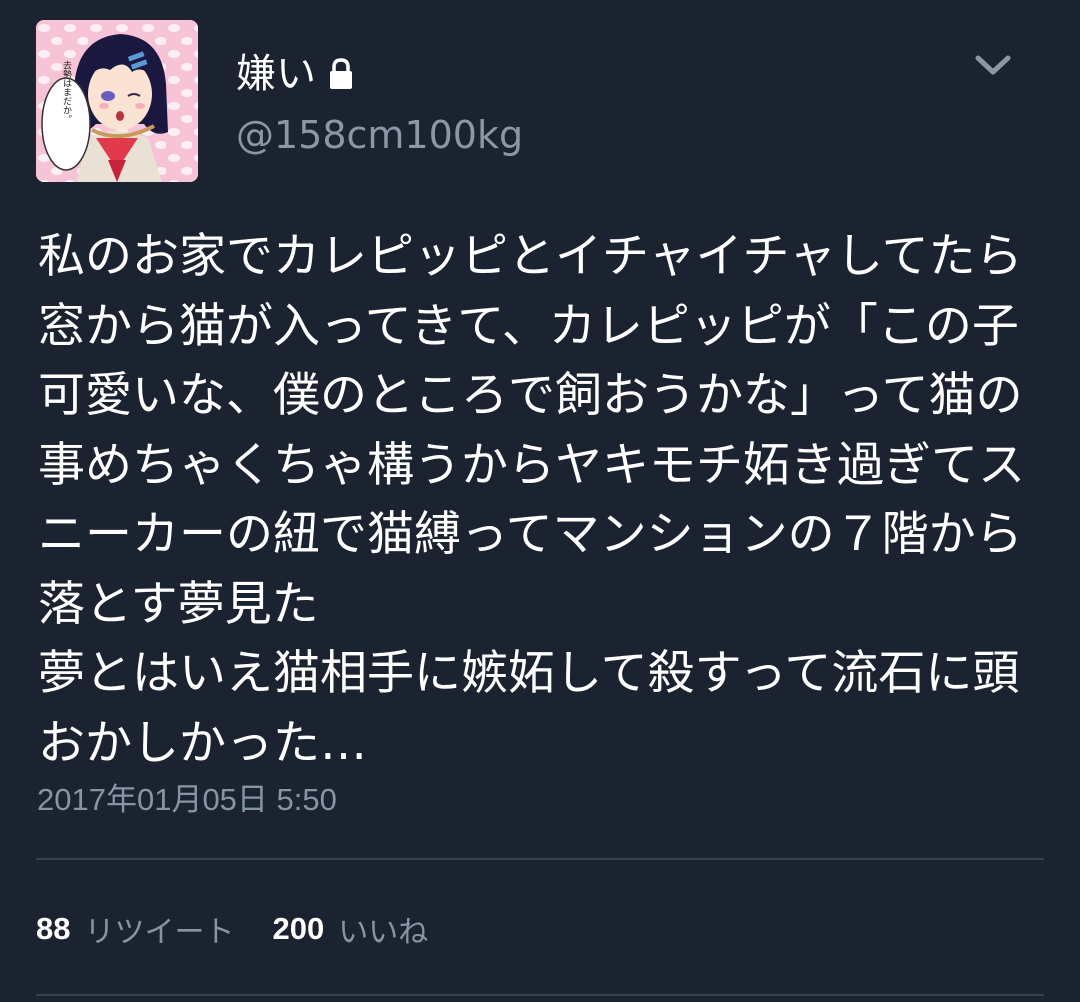 The width and height of the screenshot is (1080, 1002). I want to click on tweet-stats: 88 リツイート 200 いいね, so click(251, 929).